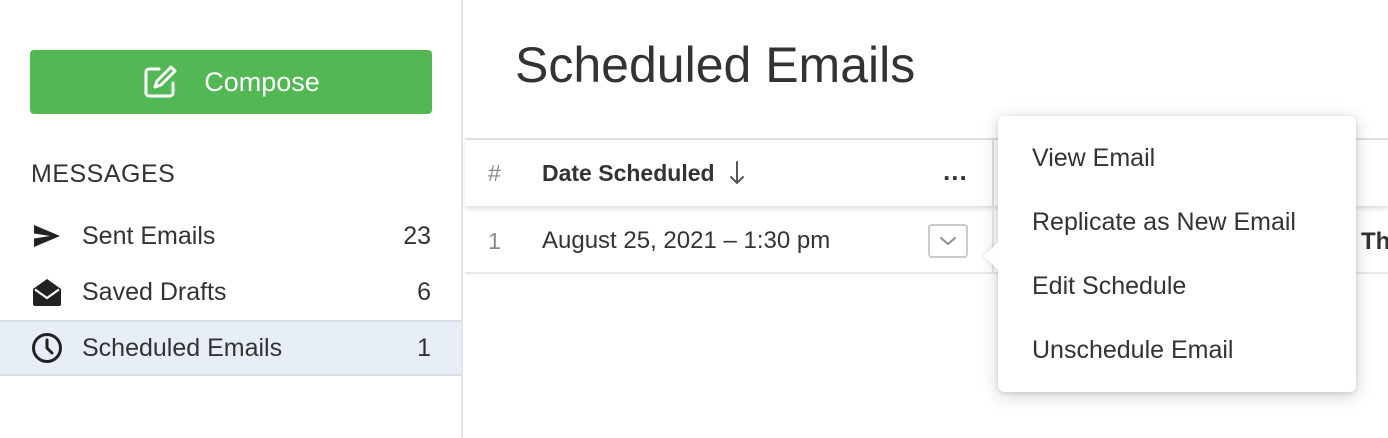 Image resolution: width=1388 pixels, height=438 pixels. I want to click on menu-item-edit-schedule: Edit Schedule, so click(1177, 286).